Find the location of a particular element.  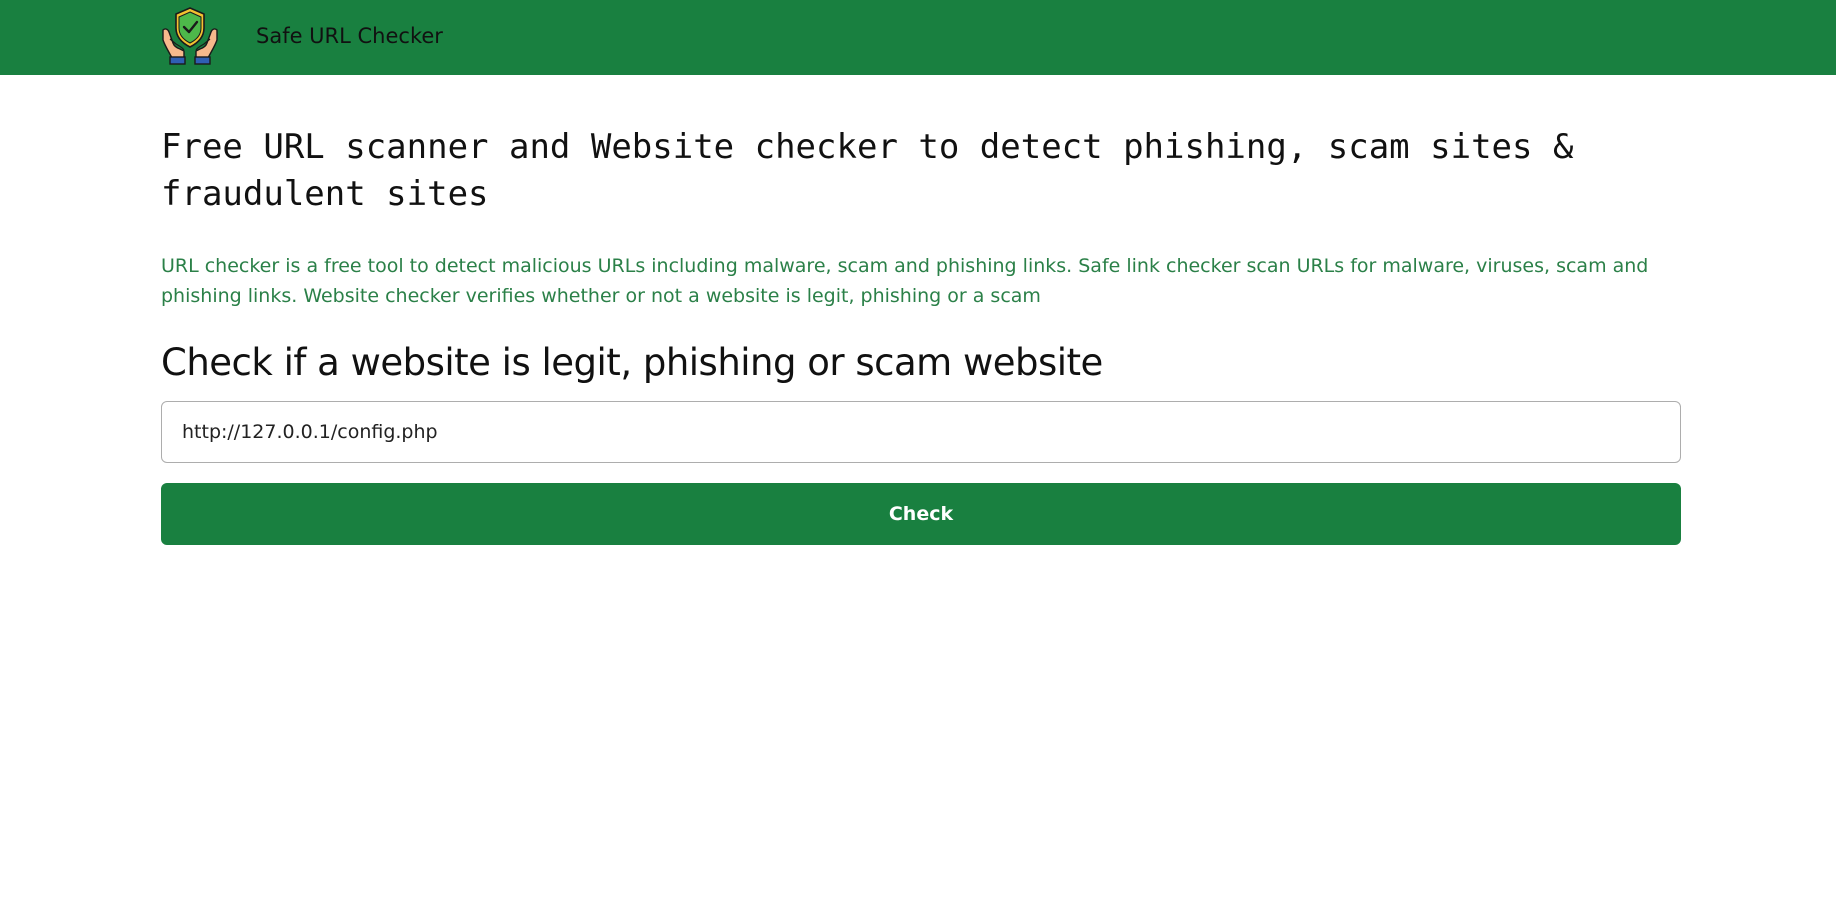

top-navbar: Safe URL Checker is located at coordinates (918, 37).